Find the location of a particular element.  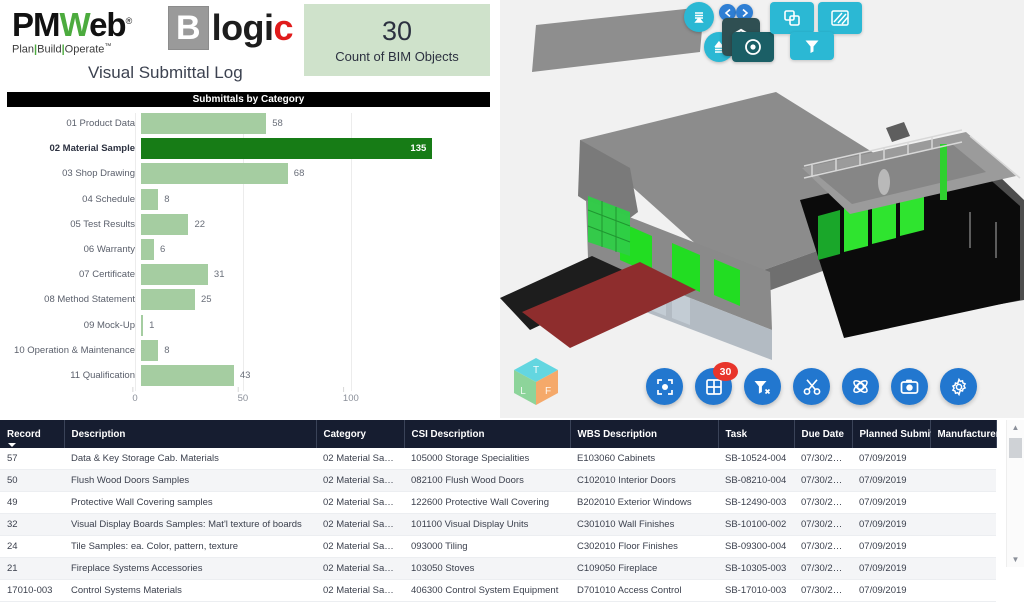

chart-bar-value: 25 is located at coordinates (206, 300).